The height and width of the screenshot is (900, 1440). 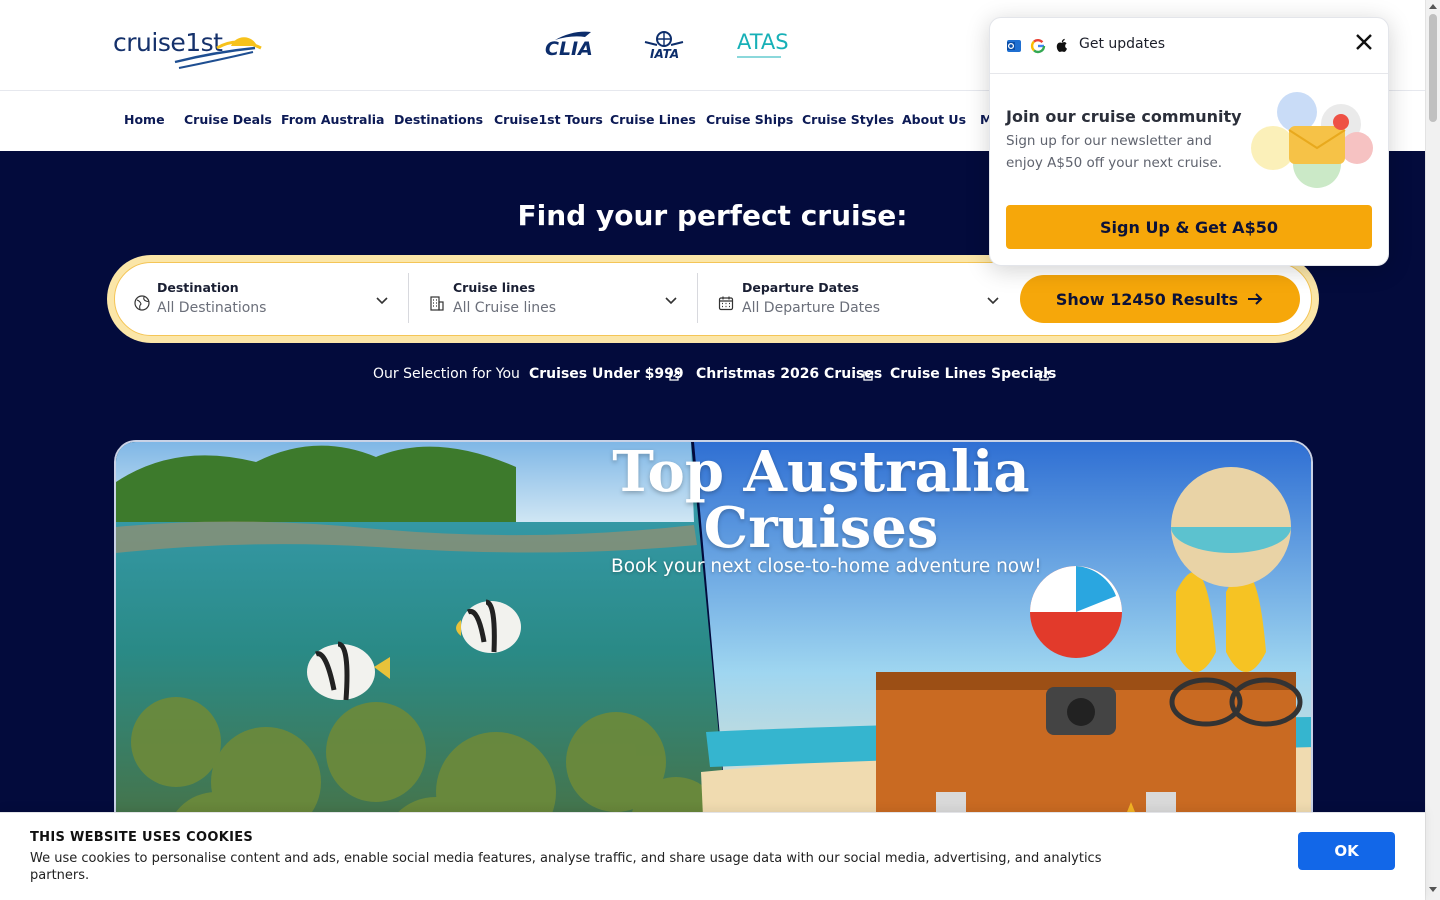 What do you see at coordinates (1189, 46) in the screenshot?
I see `popup-header: Get updates` at bounding box center [1189, 46].